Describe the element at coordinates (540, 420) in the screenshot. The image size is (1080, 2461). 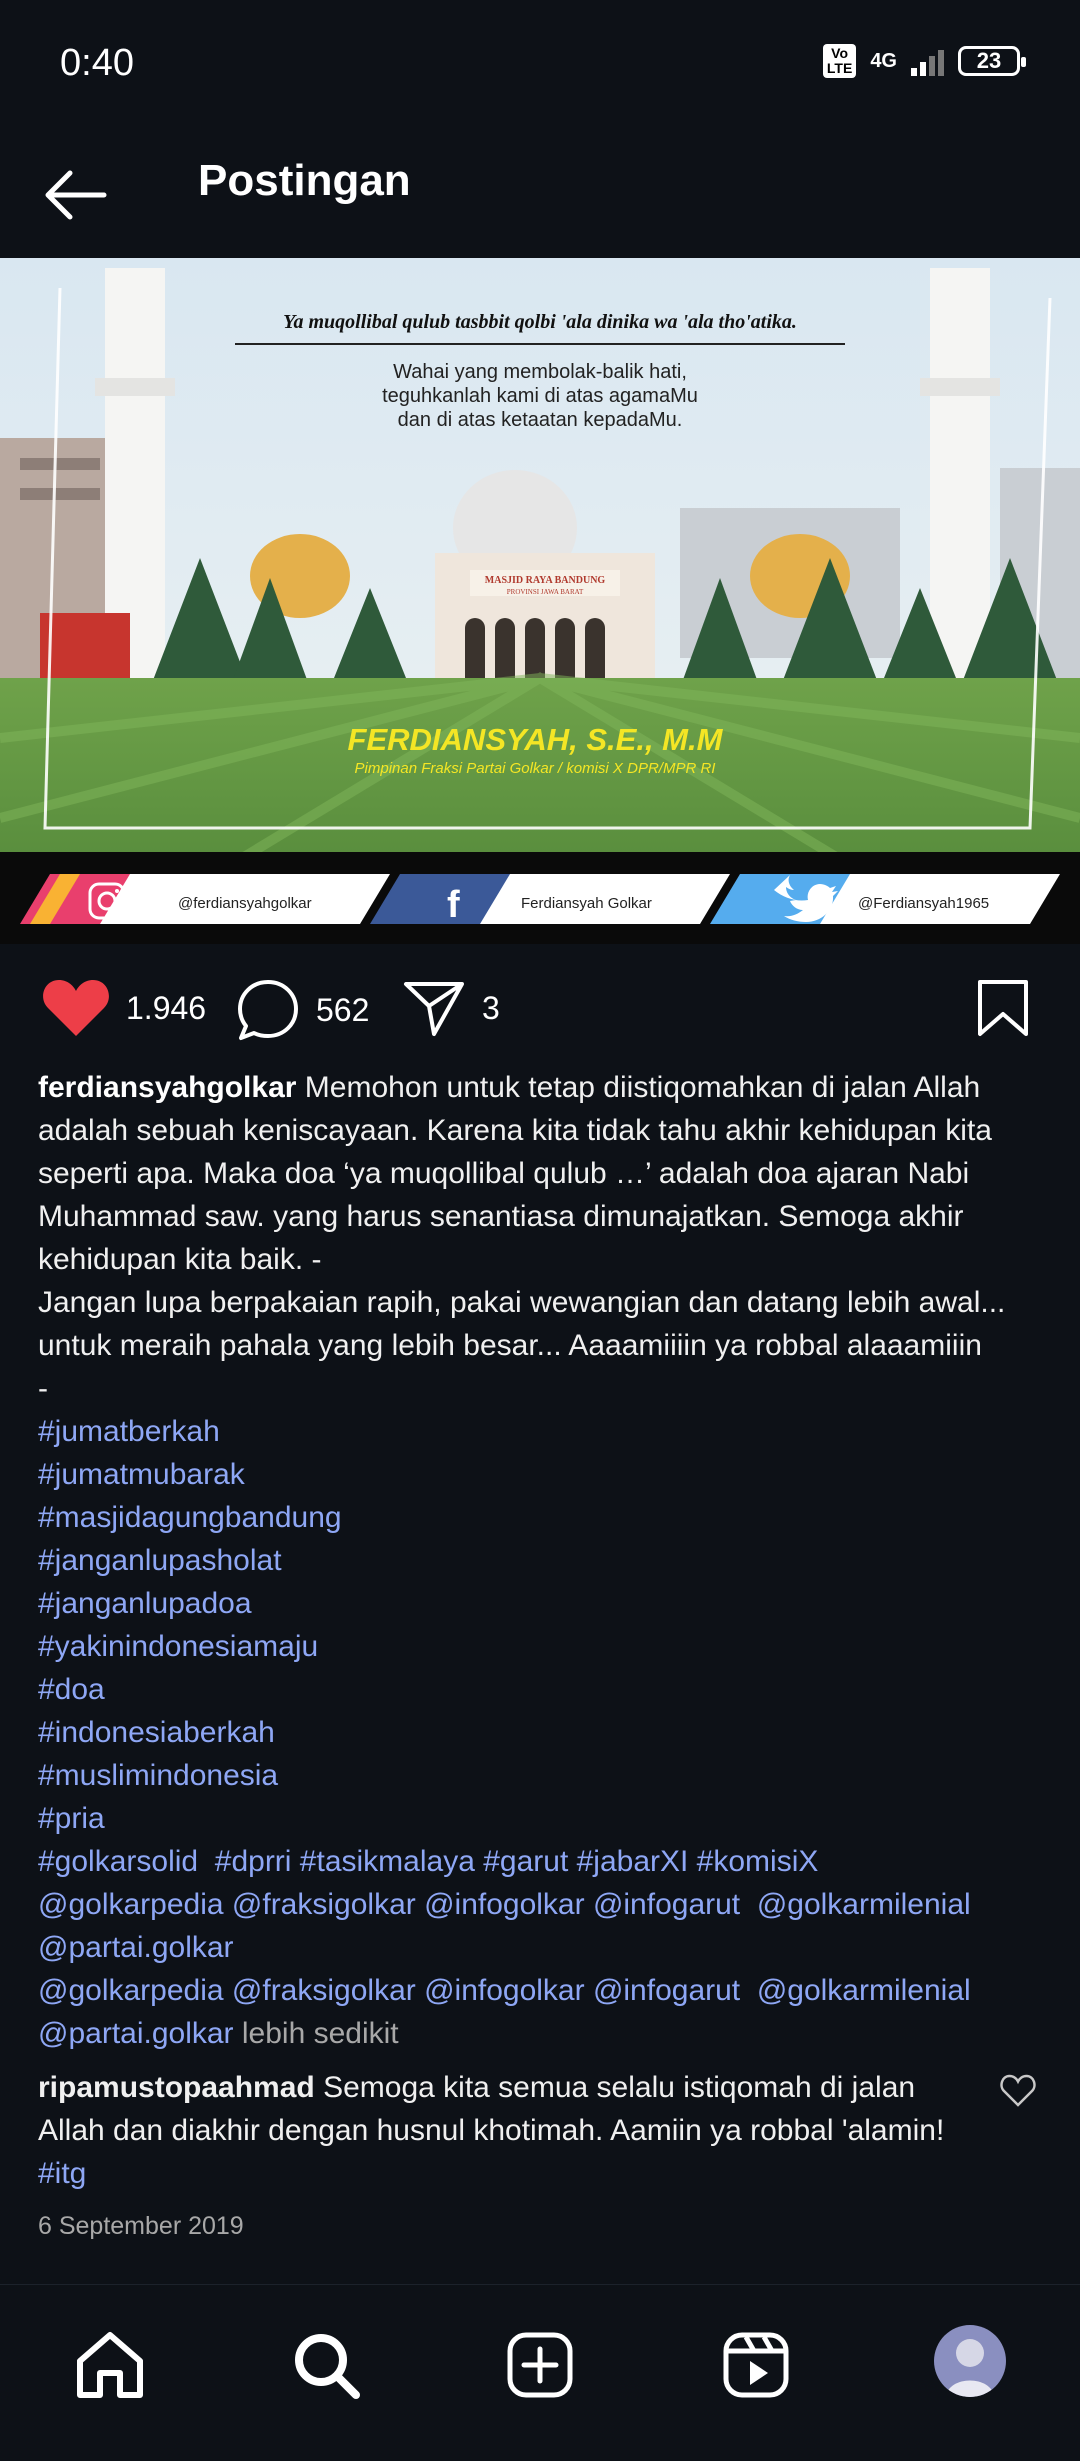
I see `translation-line-3: dan di atas ketaatan kepadaMu.` at that location.